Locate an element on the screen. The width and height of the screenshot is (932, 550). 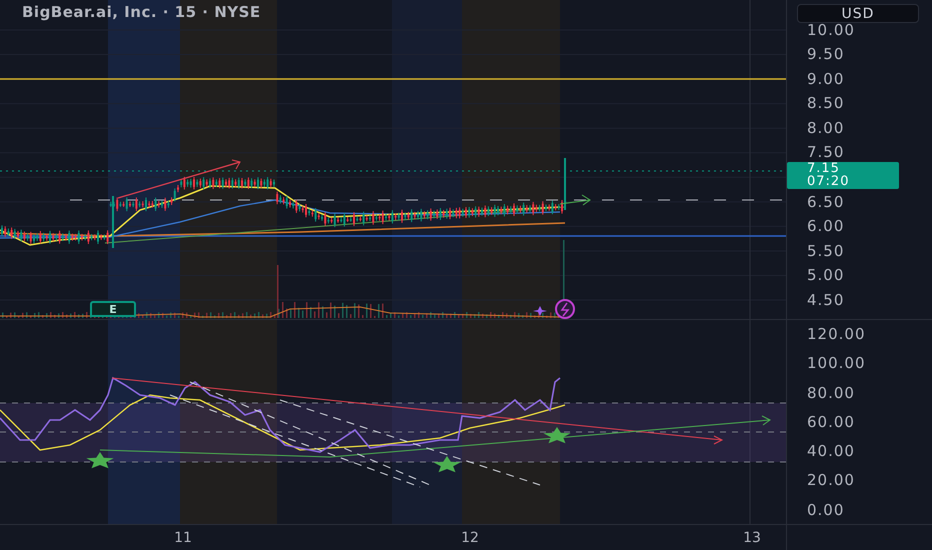
price-axis-label: 5.00 is located at coordinates (826, 275).